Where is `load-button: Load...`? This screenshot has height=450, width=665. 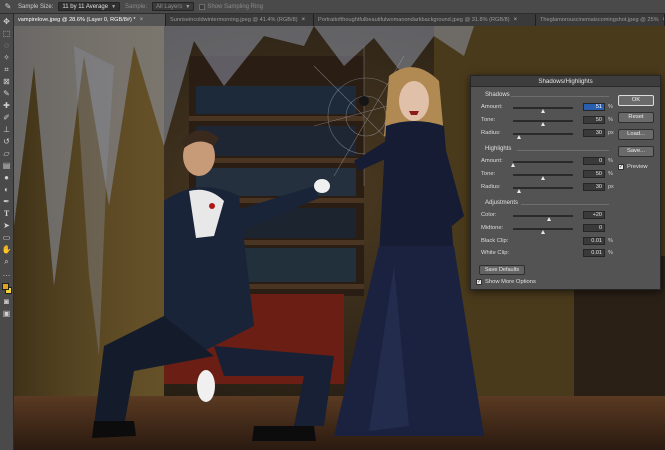 load-button: Load... is located at coordinates (636, 134).